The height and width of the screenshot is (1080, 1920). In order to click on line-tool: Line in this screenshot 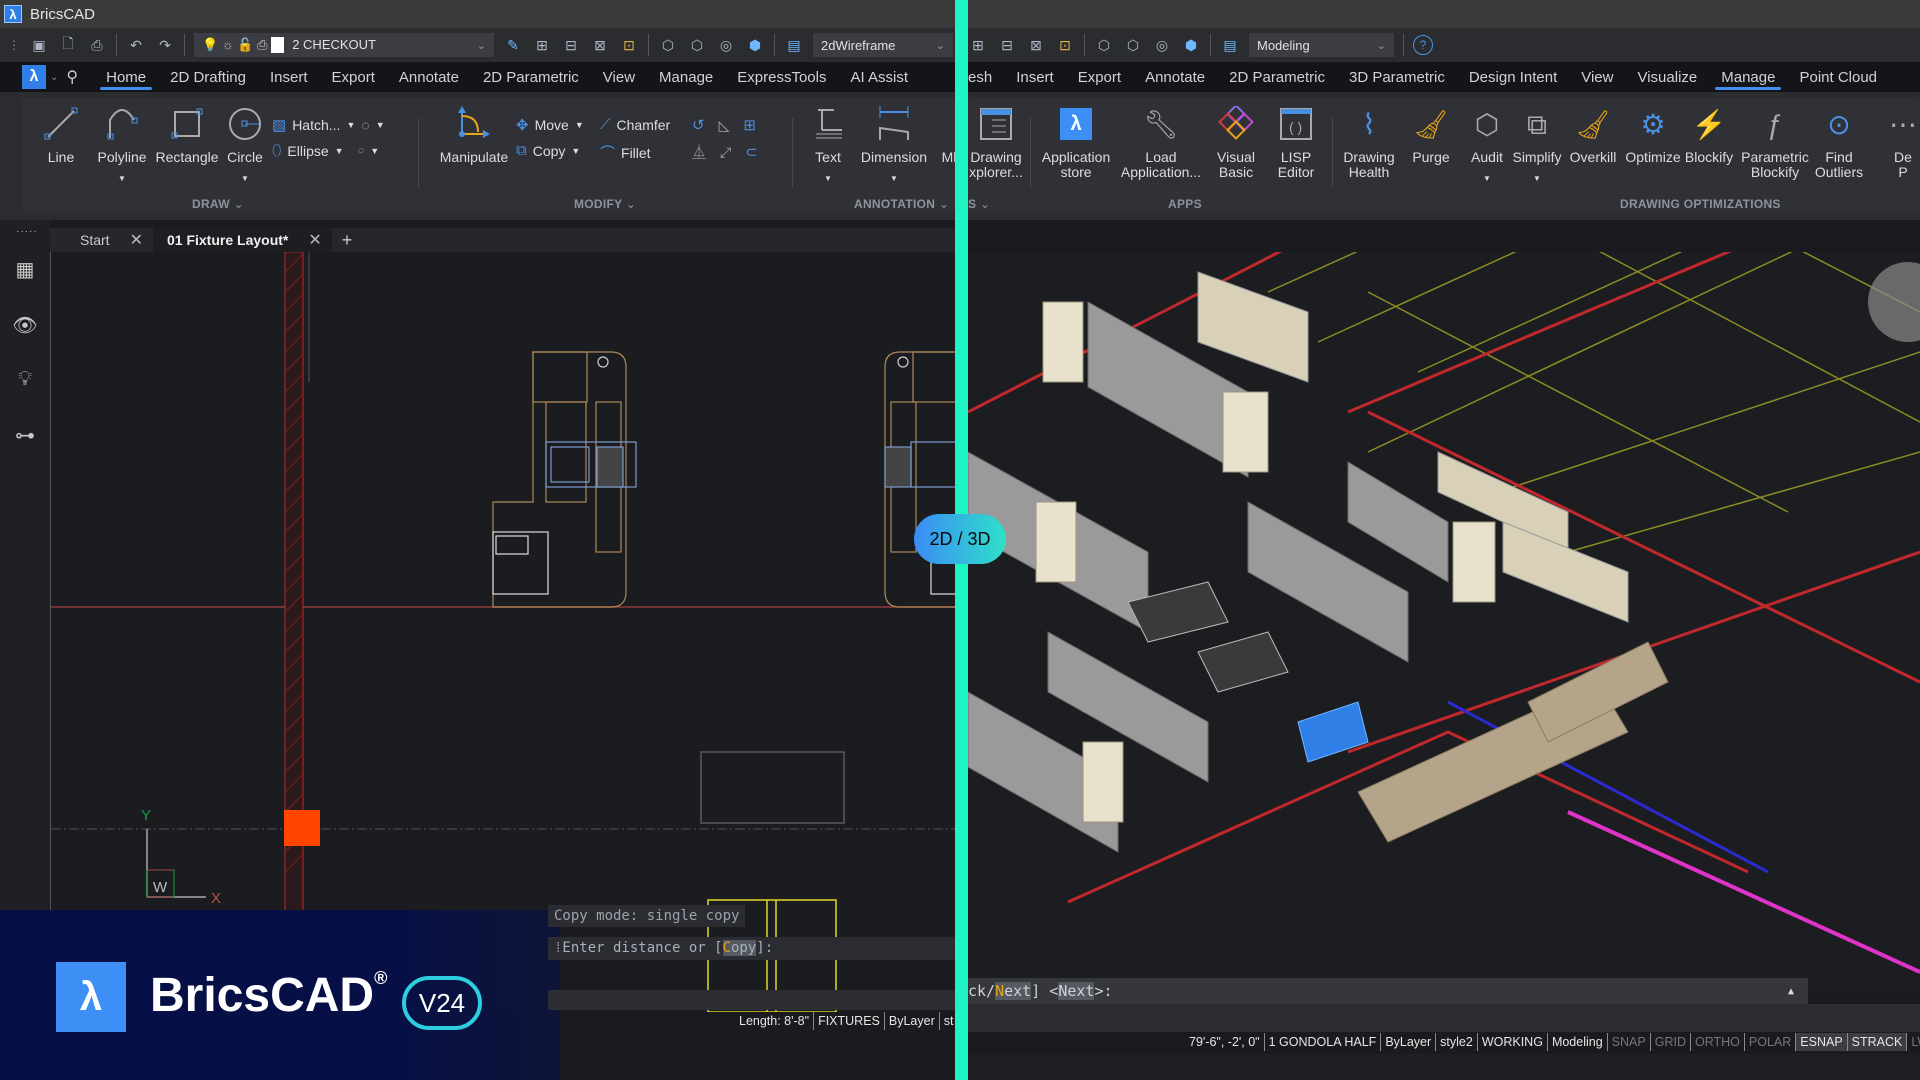, I will do `click(61, 134)`.